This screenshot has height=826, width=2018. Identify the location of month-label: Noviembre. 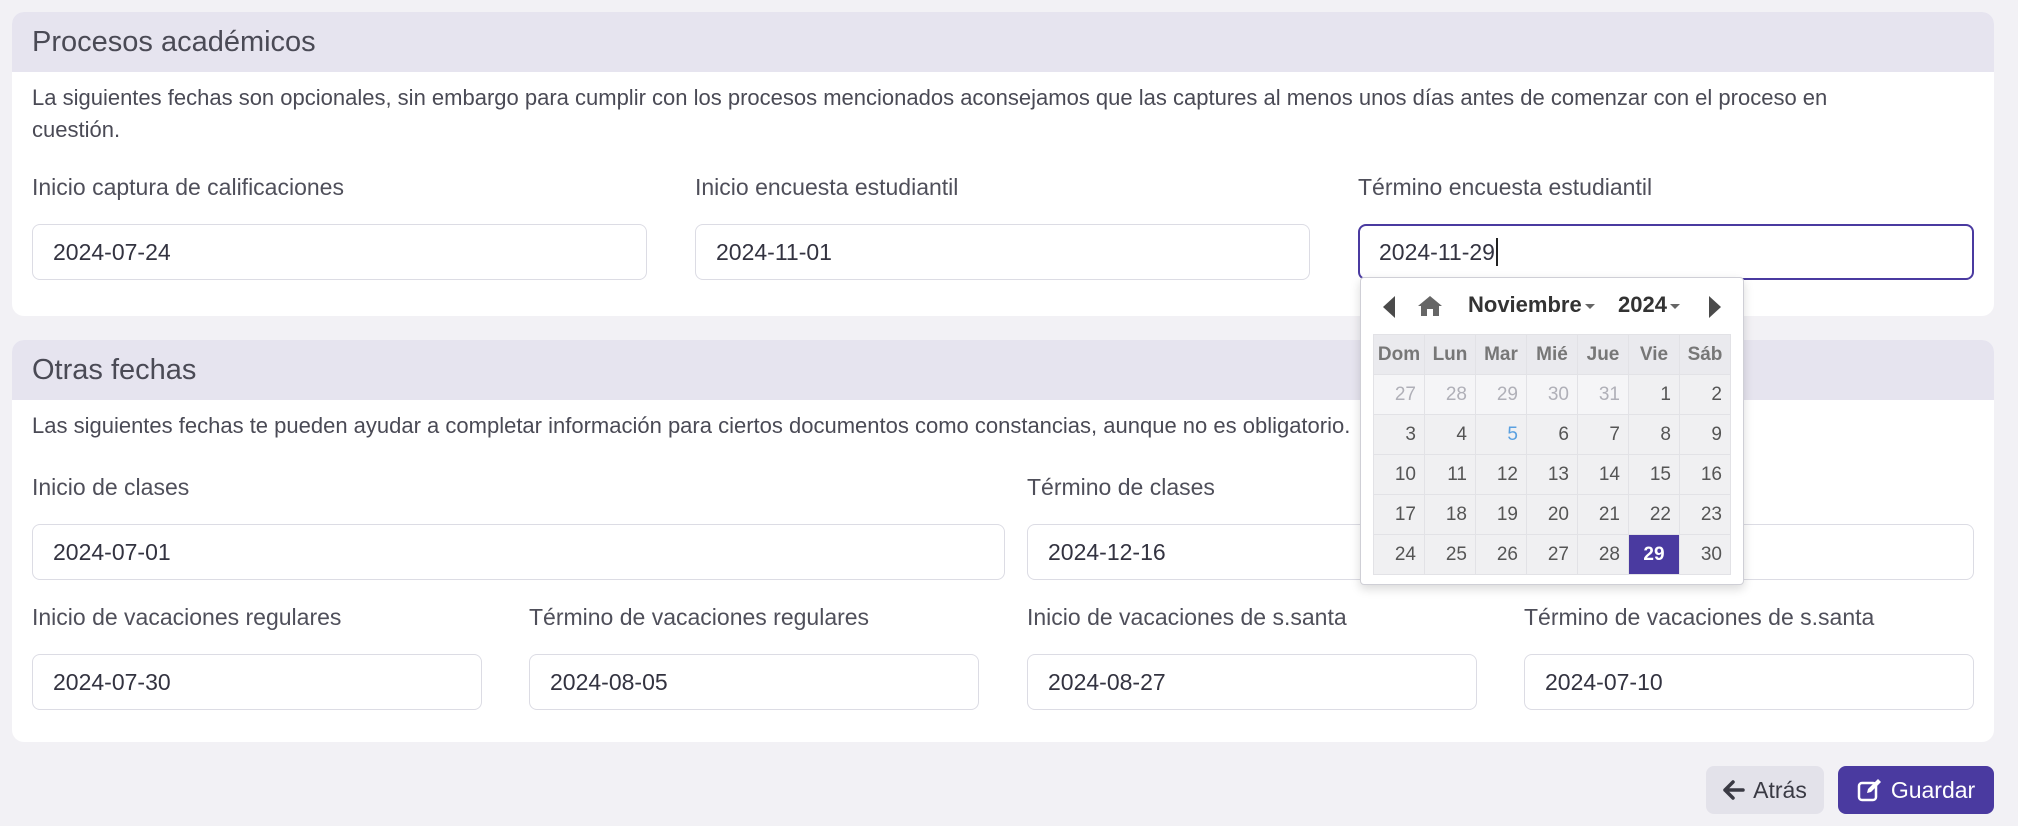
(1525, 304).